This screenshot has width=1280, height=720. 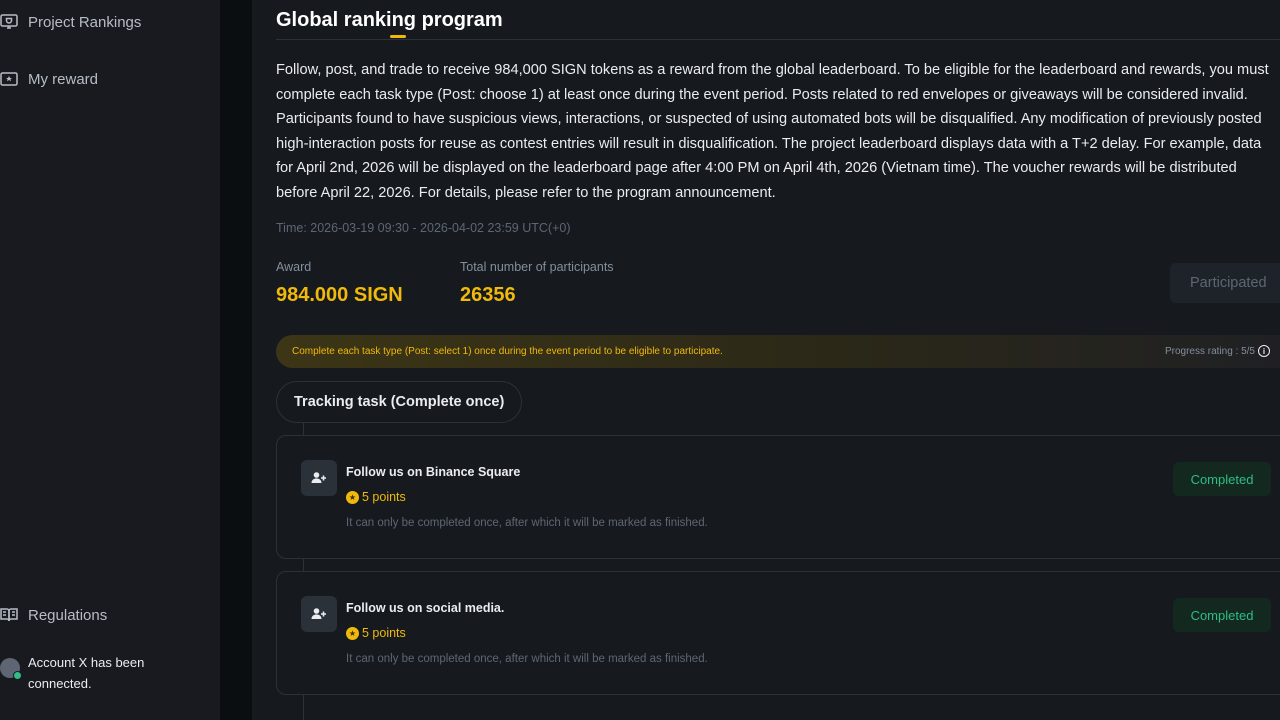 What do you see at coordinates (399, 402) in the screenshot?
I see `tab-tracking-task: Tracking task (Complete once)` at bounding box center [399, 402].